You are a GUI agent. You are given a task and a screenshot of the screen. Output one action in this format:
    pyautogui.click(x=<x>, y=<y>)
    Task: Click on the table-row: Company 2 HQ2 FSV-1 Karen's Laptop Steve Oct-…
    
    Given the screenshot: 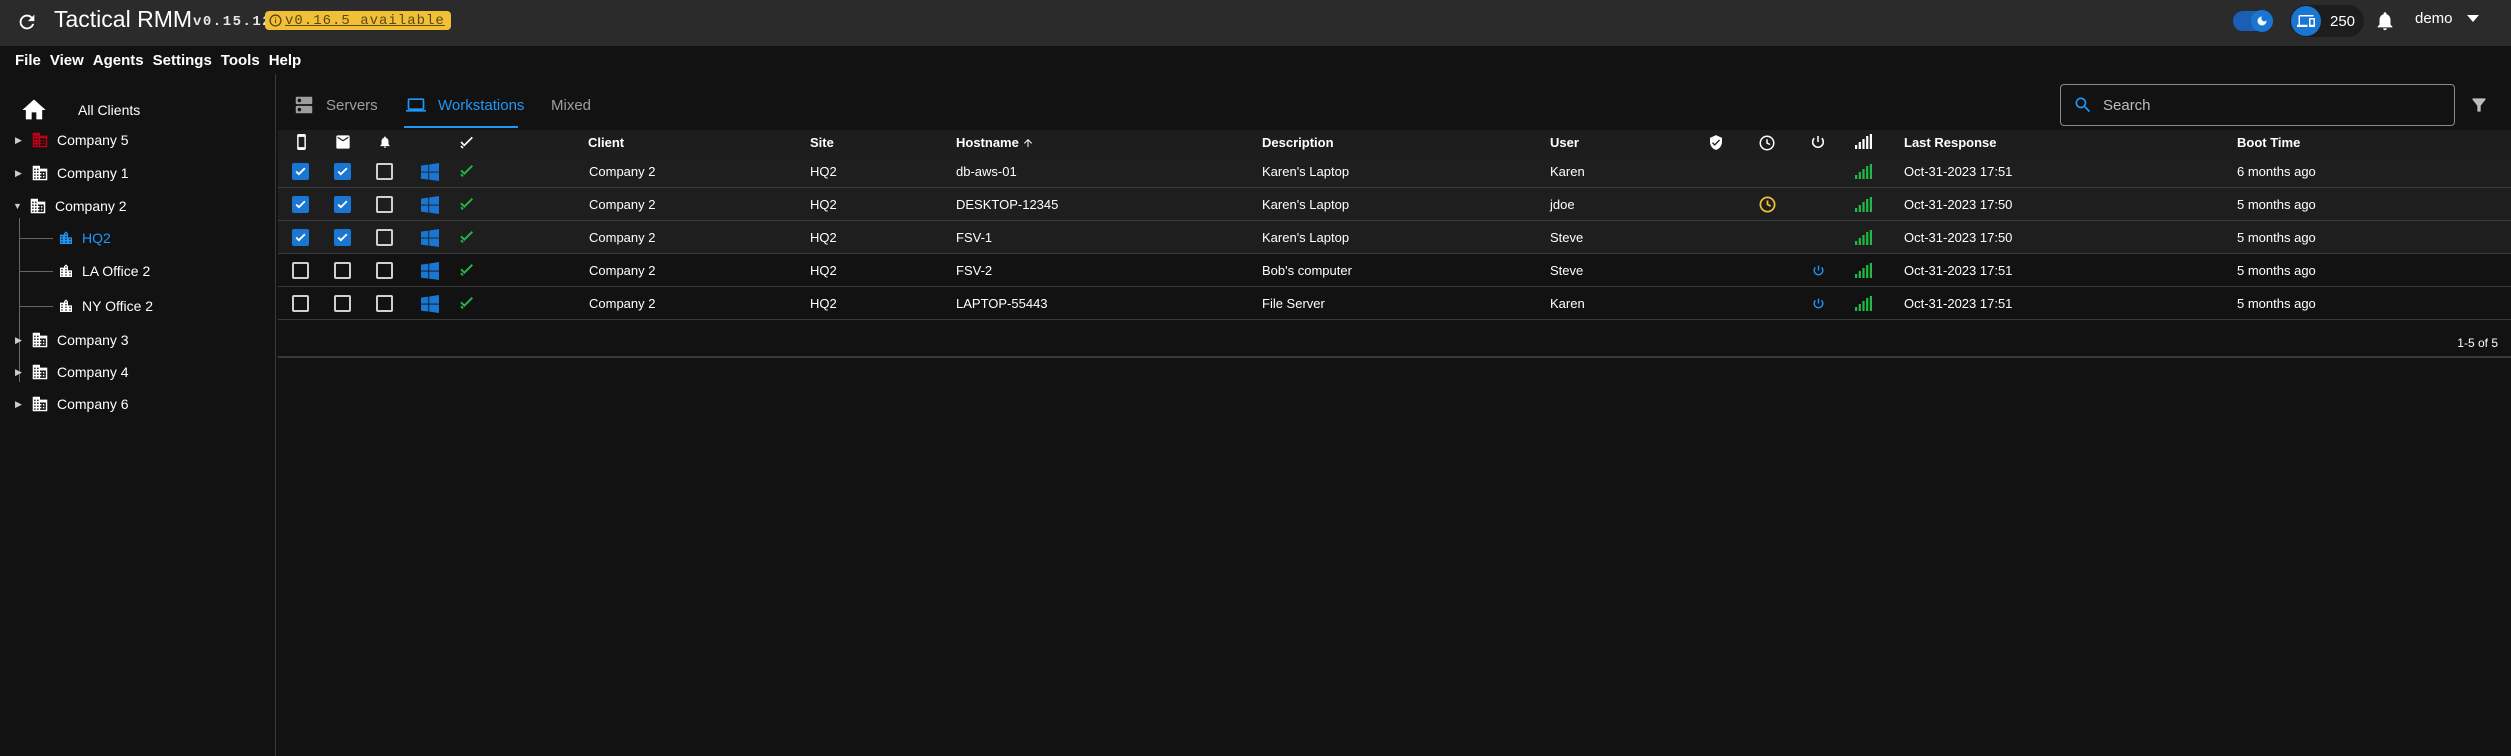 What is the action you would take?
    pyautogui.click(x=1394, y=237)
    